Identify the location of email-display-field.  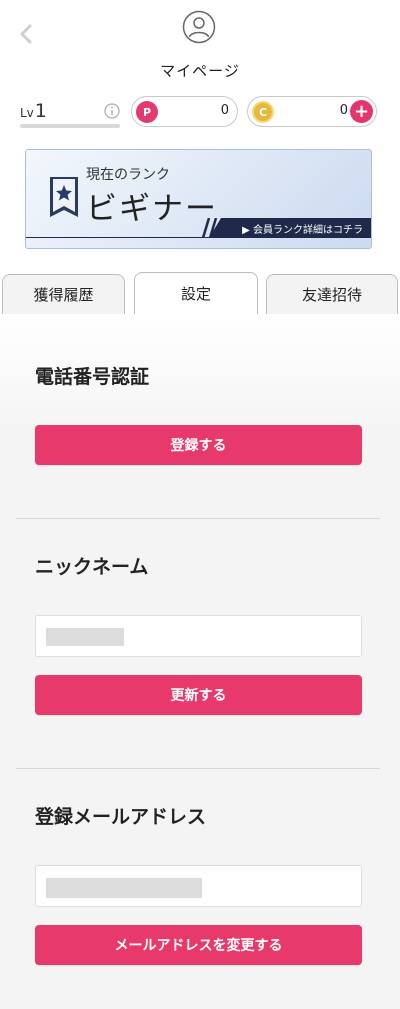
(198, 886).